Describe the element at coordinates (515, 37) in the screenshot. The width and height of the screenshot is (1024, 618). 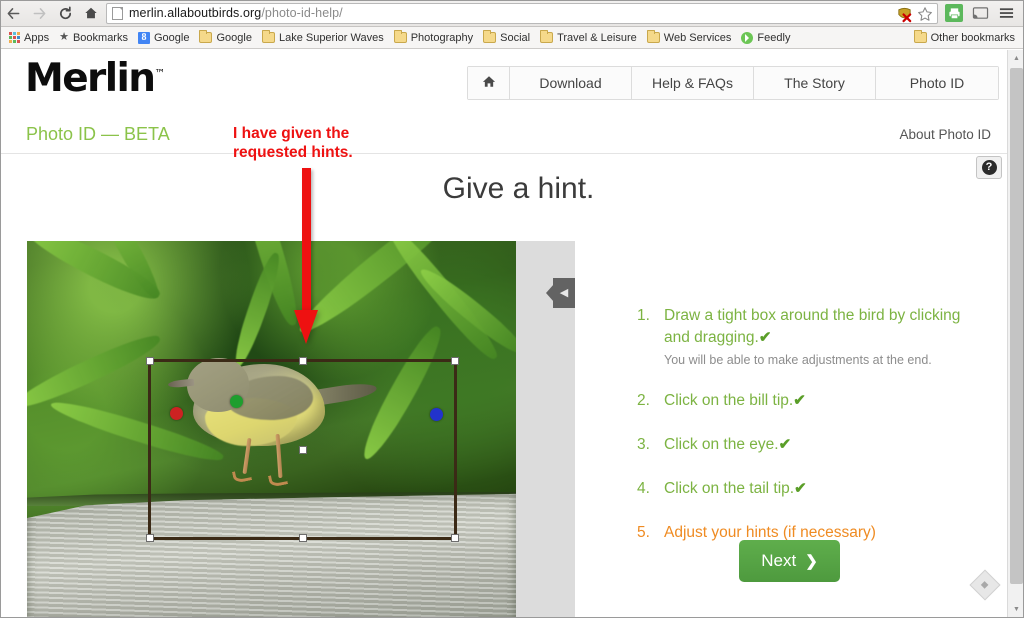
I see `bookmark-label: Social` at that location.